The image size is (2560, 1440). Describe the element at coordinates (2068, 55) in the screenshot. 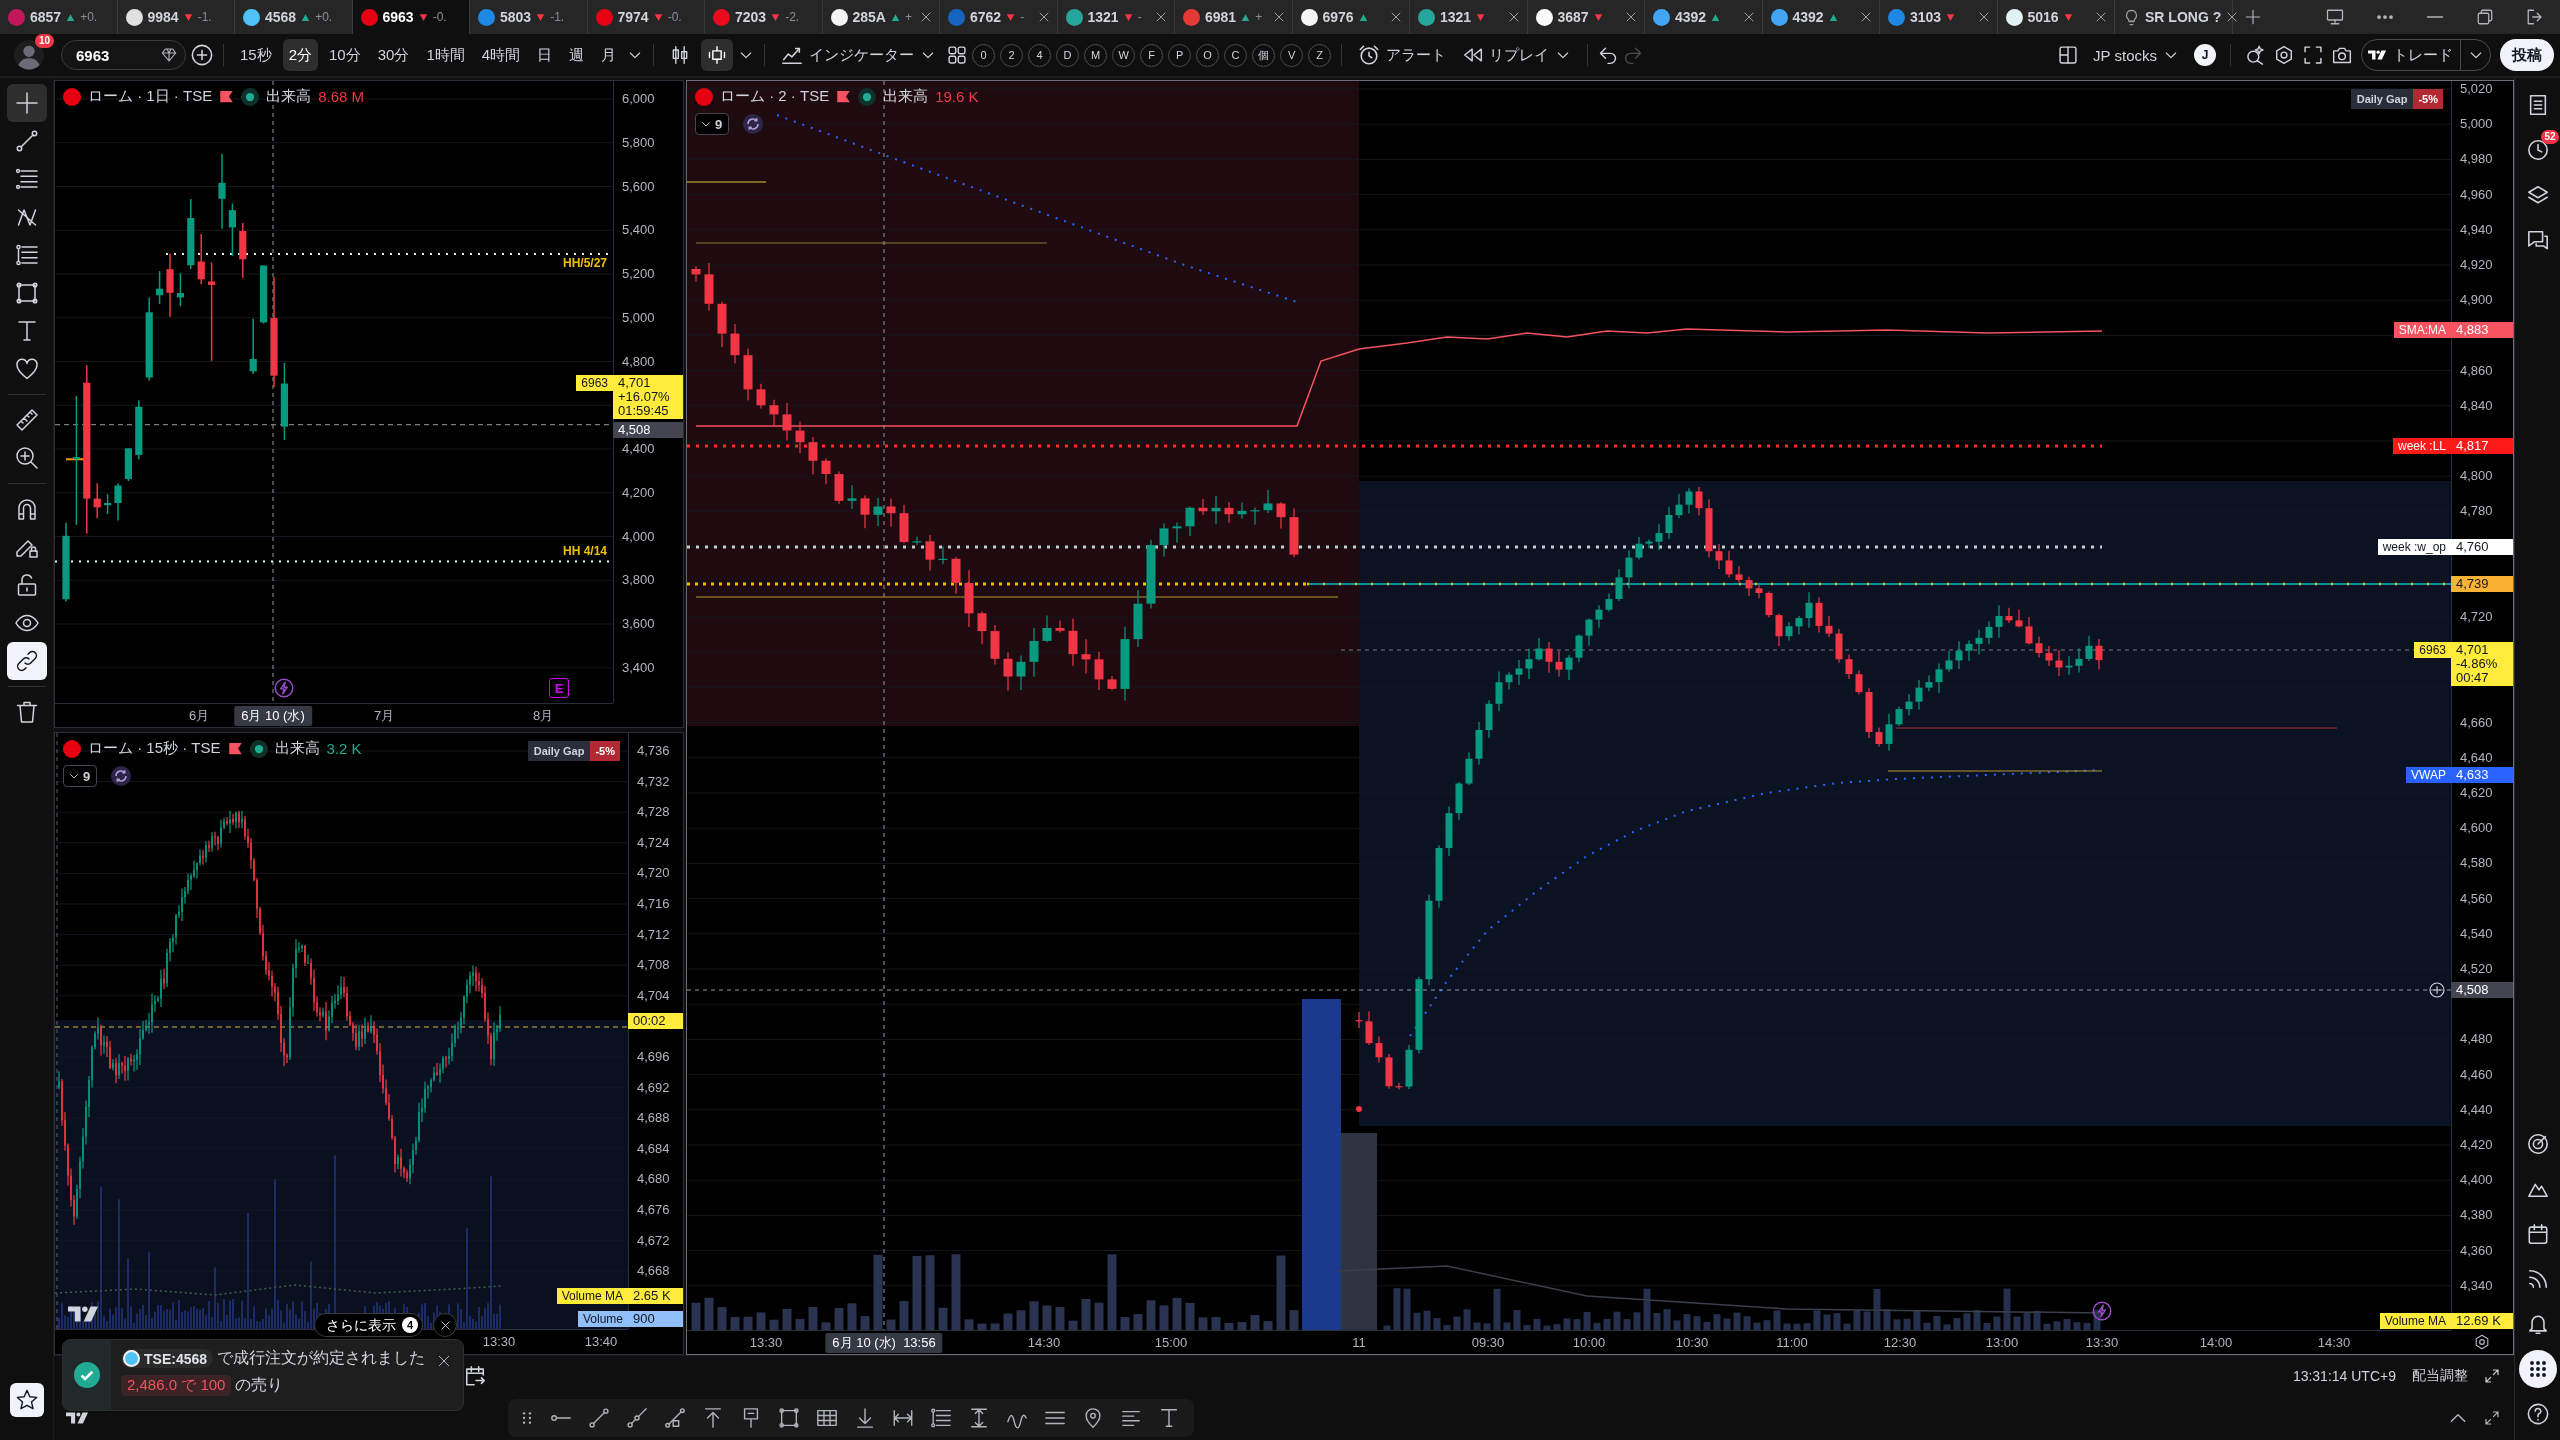

I see `layout-icon` at that location.